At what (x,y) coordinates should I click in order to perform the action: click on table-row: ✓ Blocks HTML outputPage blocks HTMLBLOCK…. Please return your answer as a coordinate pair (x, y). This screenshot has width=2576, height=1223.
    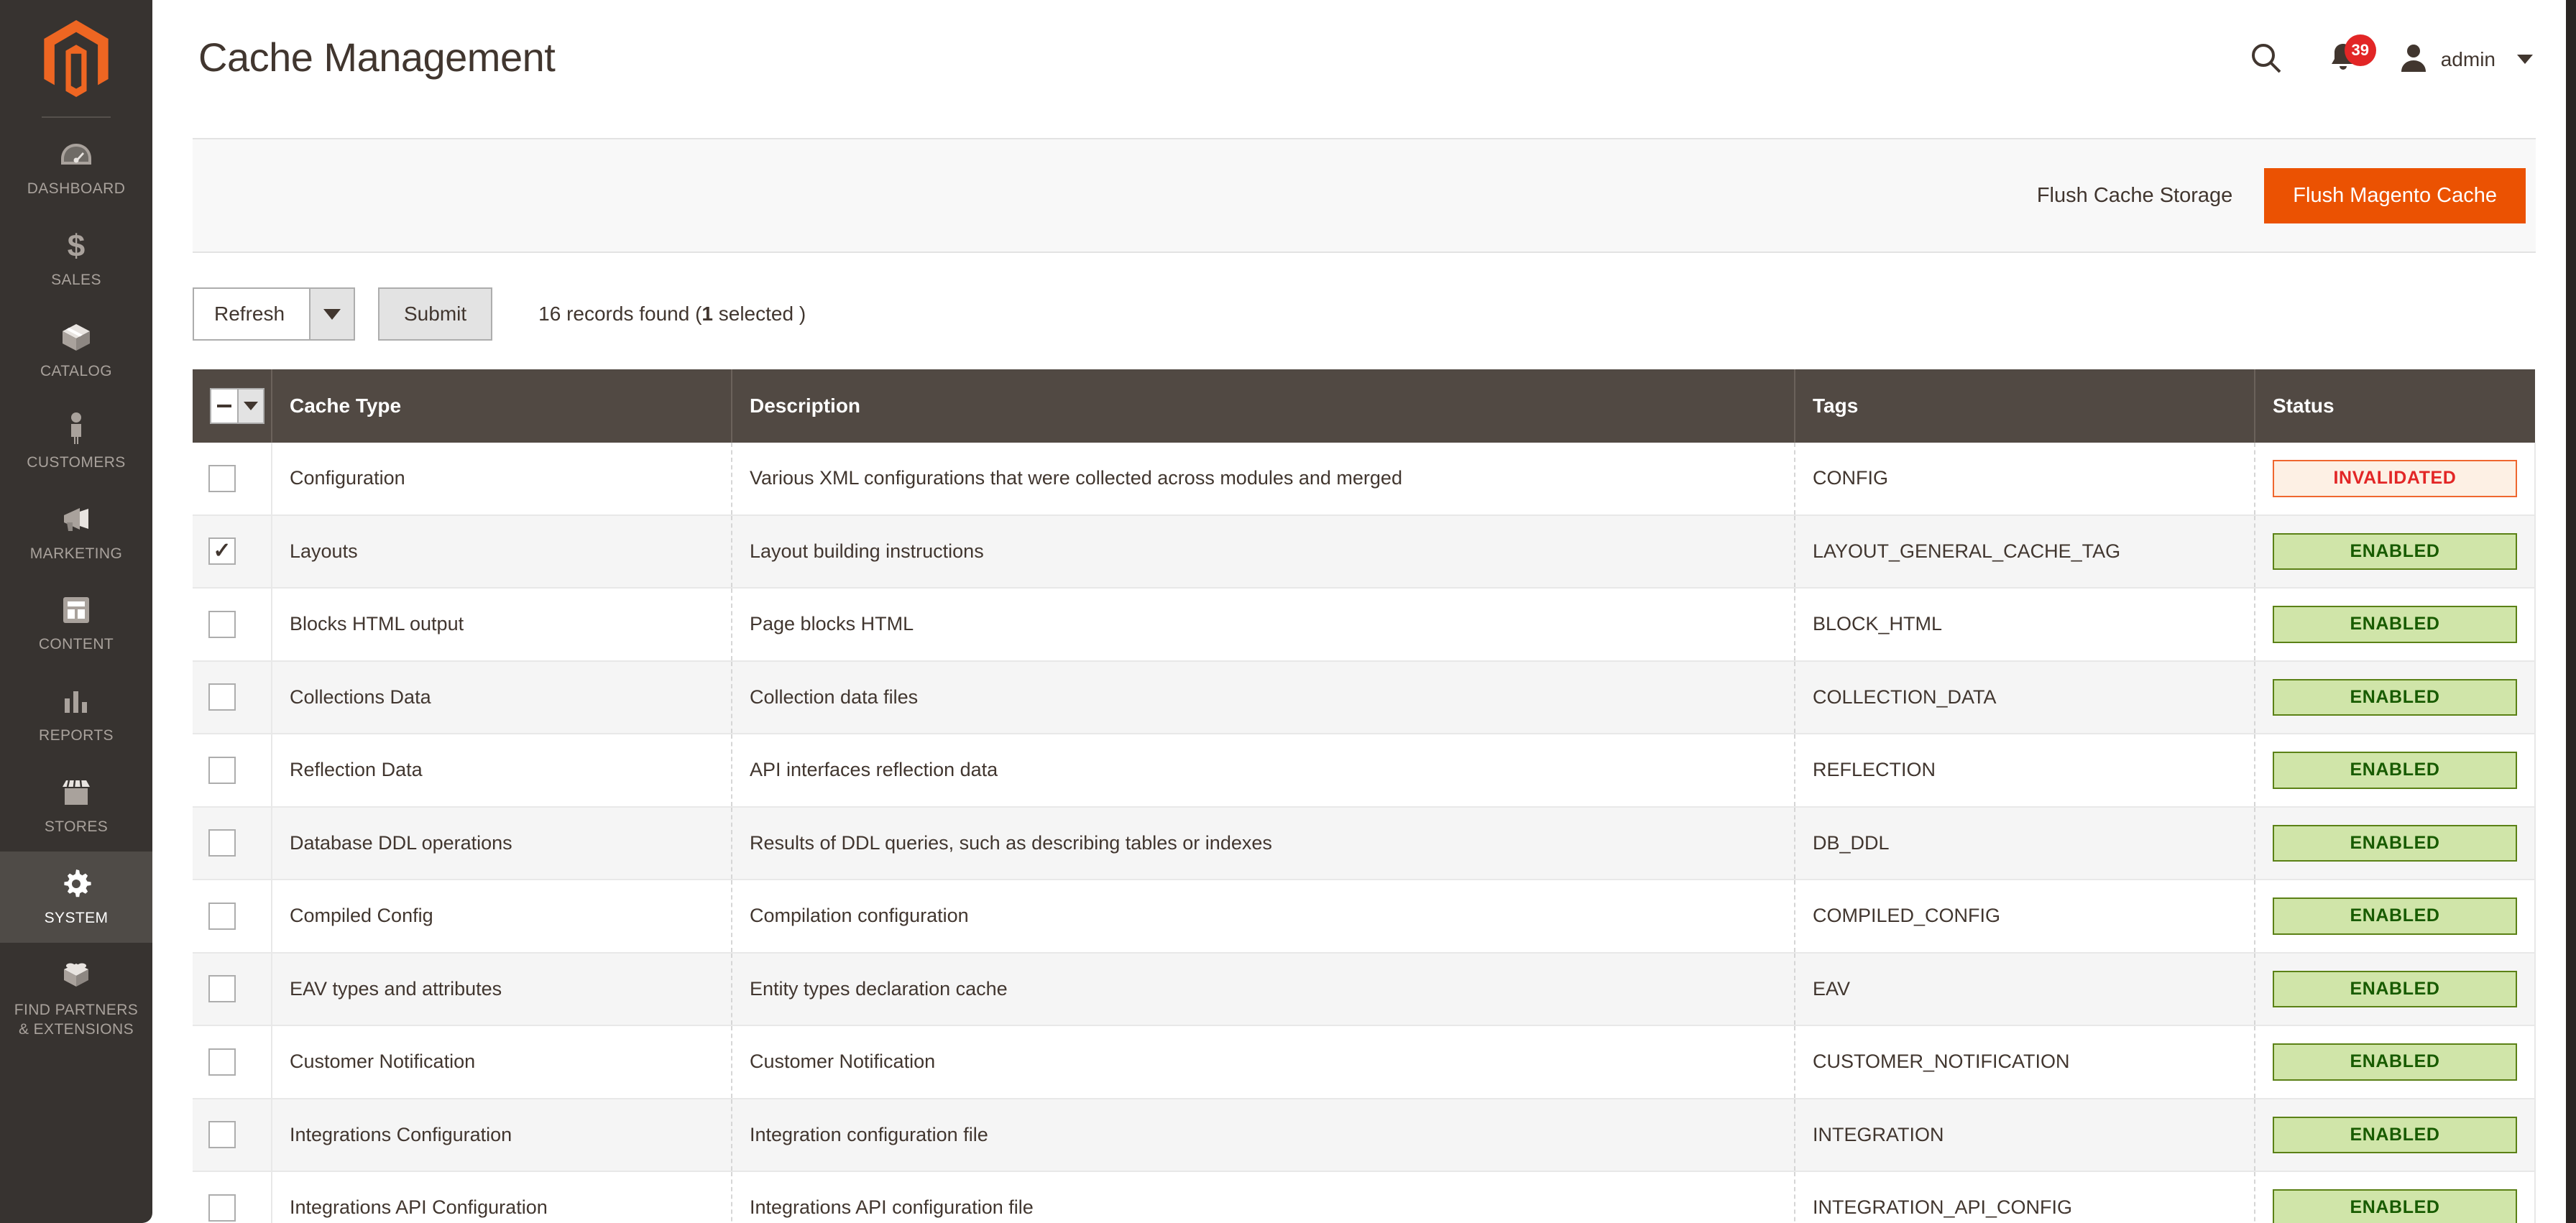
    Looking at the image, I should click on (1364, 625).